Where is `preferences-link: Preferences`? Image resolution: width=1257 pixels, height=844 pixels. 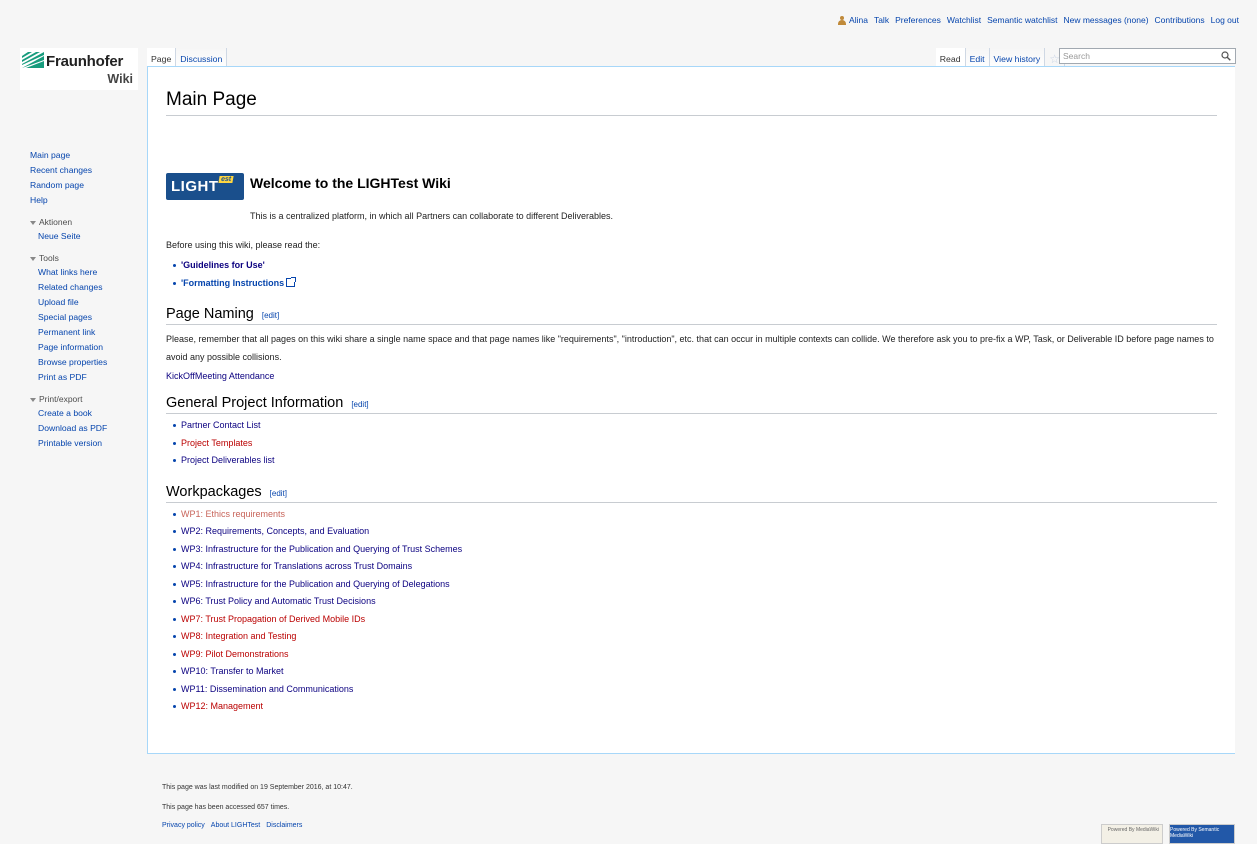
preferences-link: Preferences is located at coordinates (918, 20).